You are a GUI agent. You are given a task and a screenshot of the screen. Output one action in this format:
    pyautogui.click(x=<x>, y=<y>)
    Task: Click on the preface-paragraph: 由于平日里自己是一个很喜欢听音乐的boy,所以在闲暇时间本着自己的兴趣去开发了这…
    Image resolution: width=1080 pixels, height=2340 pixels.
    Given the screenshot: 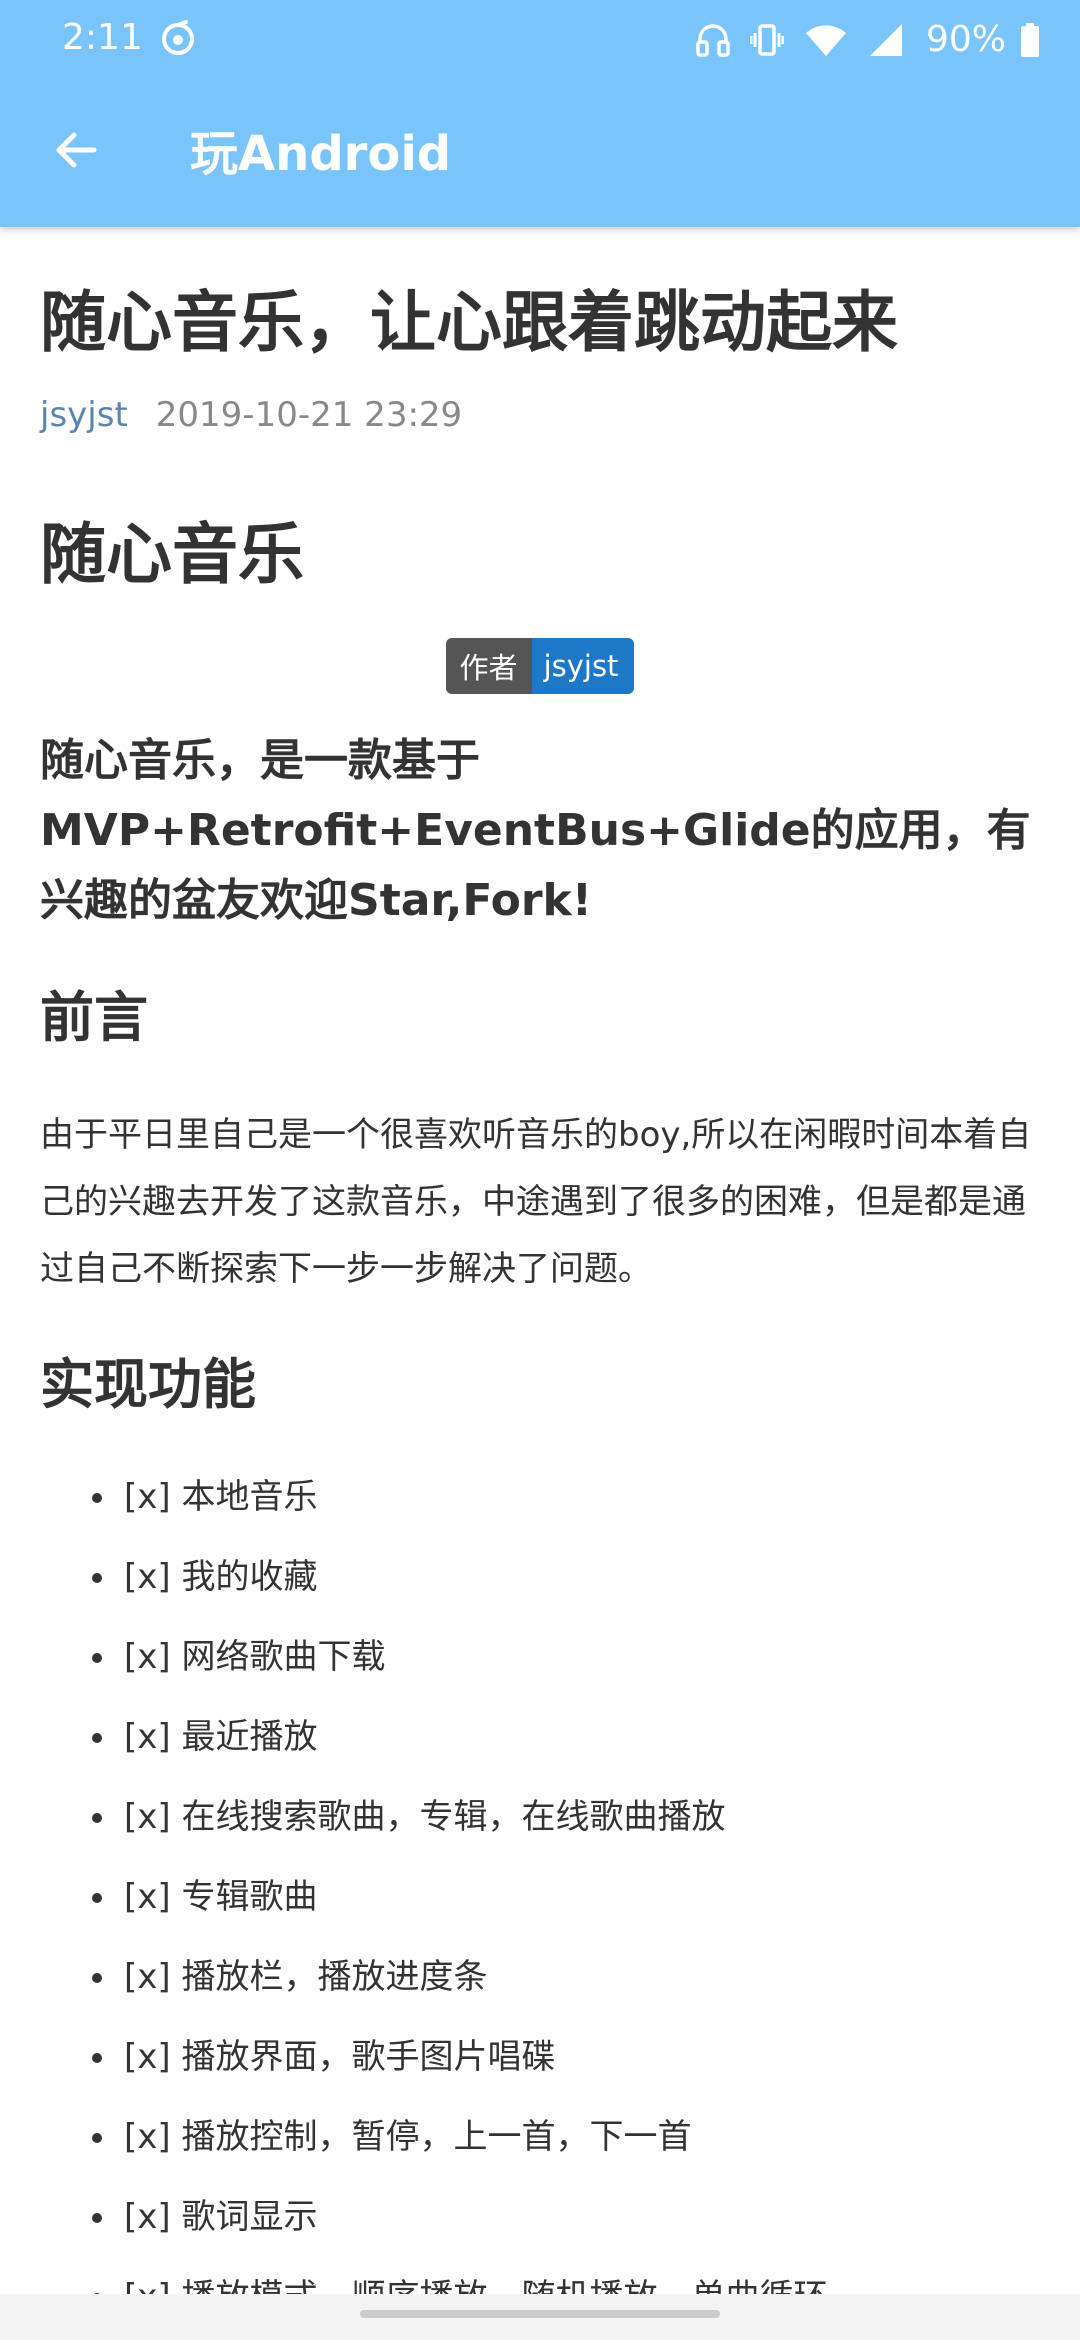 What is the action you would take?
    pyautogui.click(x=536, y=1202)
    